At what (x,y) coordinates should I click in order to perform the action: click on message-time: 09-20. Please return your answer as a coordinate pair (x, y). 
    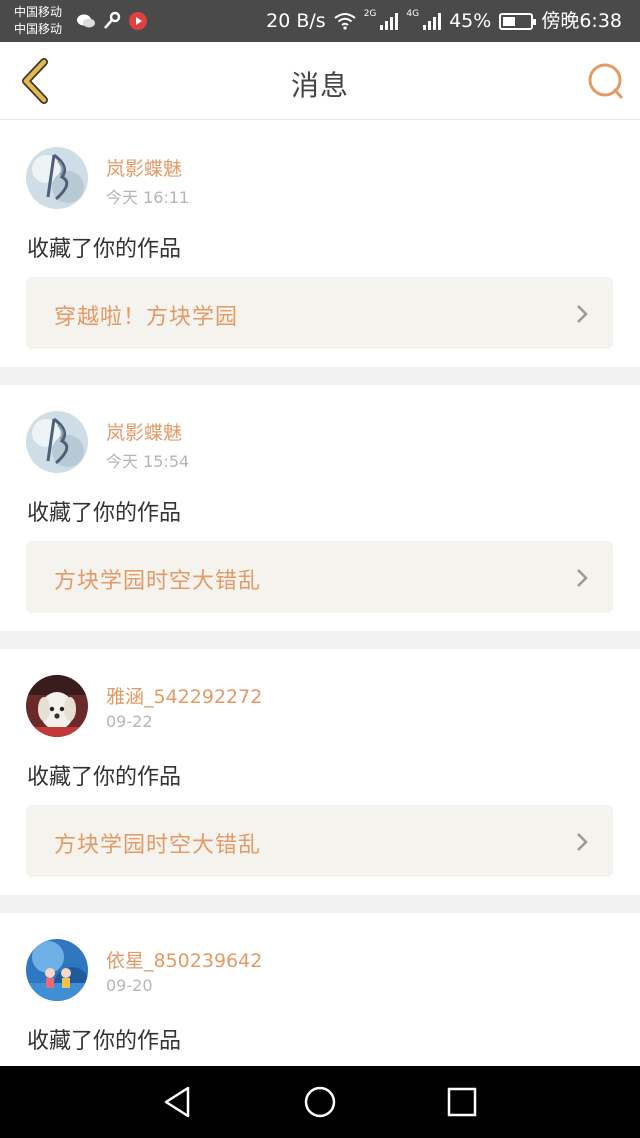
    Looking at the image, I should click on (129, 985).